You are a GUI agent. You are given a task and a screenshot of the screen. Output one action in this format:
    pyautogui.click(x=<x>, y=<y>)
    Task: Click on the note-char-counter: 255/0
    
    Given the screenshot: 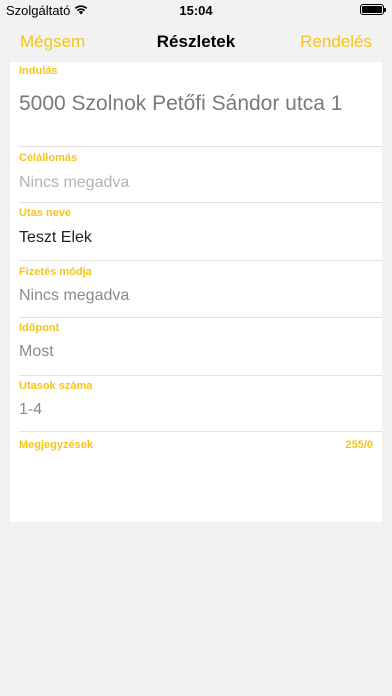 What is the action you would take?
    pyautogui.click(x=359, y=445)
    